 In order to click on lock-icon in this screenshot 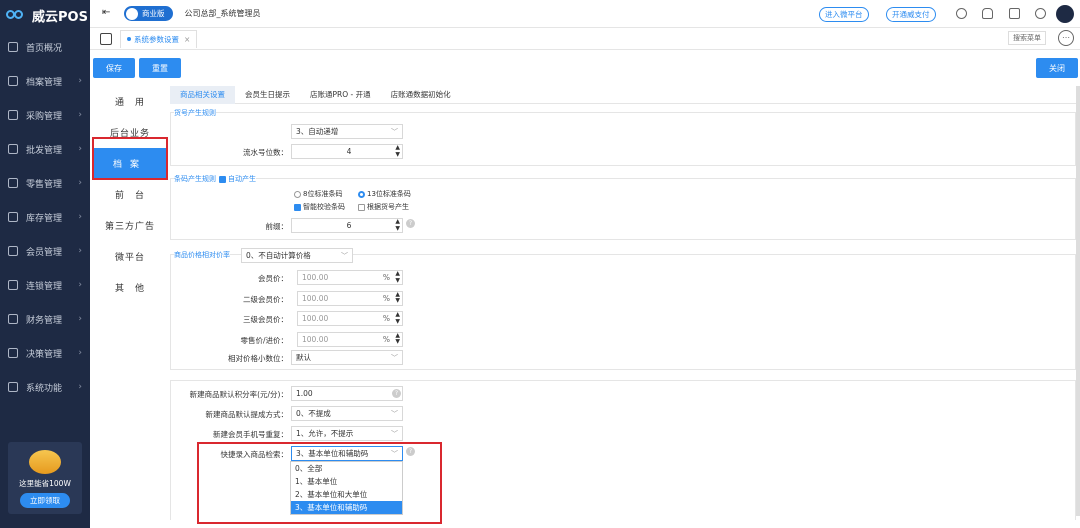, I will do `click(1014, 13)`.